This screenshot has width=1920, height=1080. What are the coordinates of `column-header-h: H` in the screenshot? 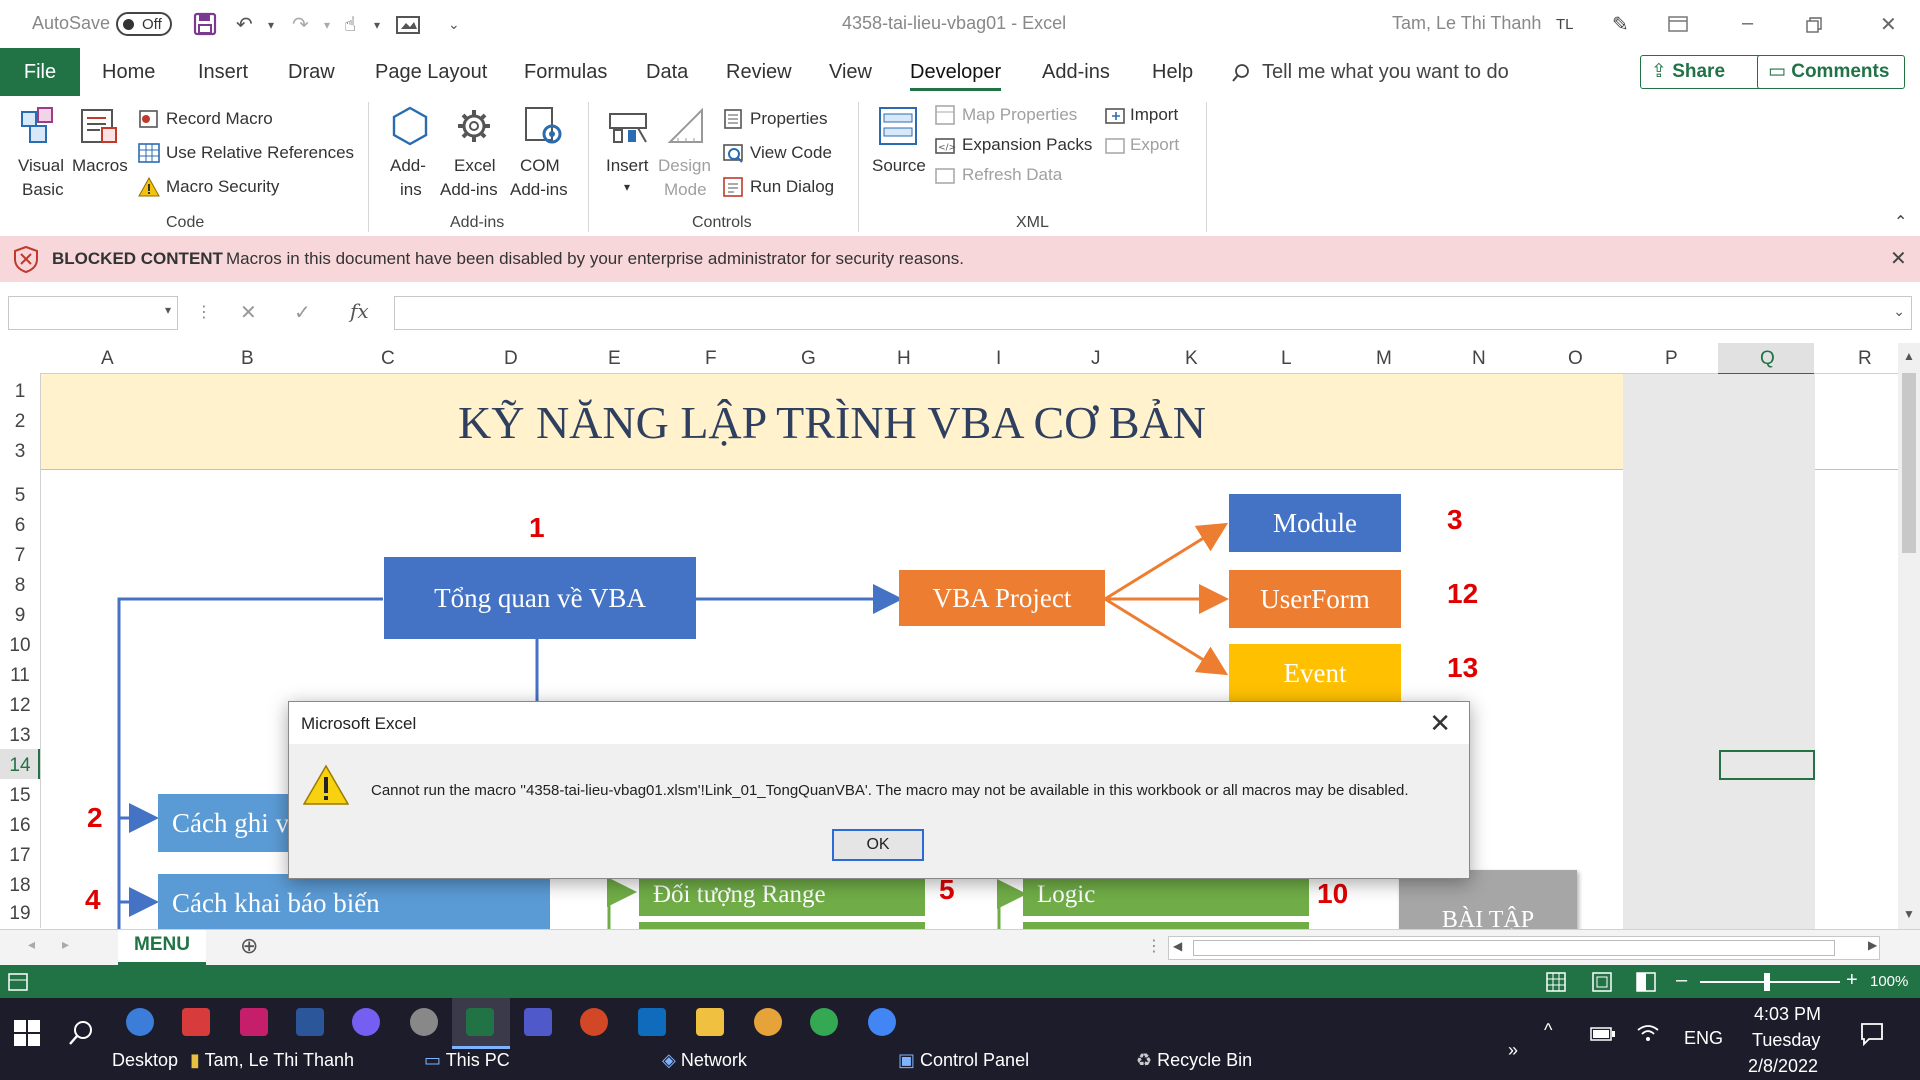 It's located at (904, 359).